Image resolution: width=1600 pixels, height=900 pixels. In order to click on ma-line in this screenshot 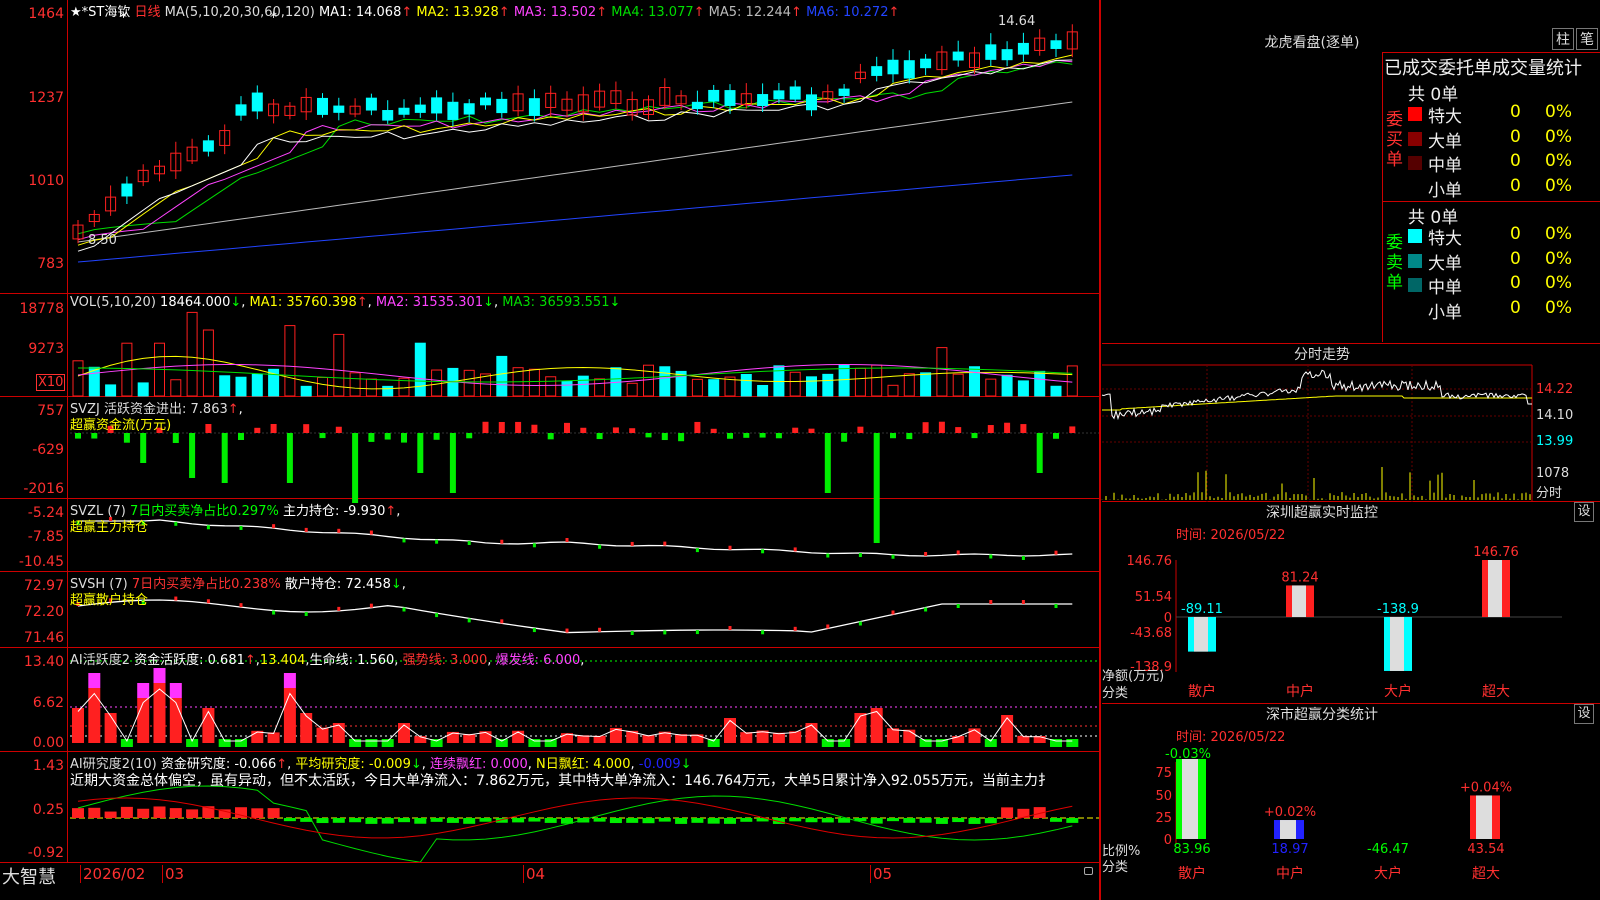, I will do `click(575, 218)`.